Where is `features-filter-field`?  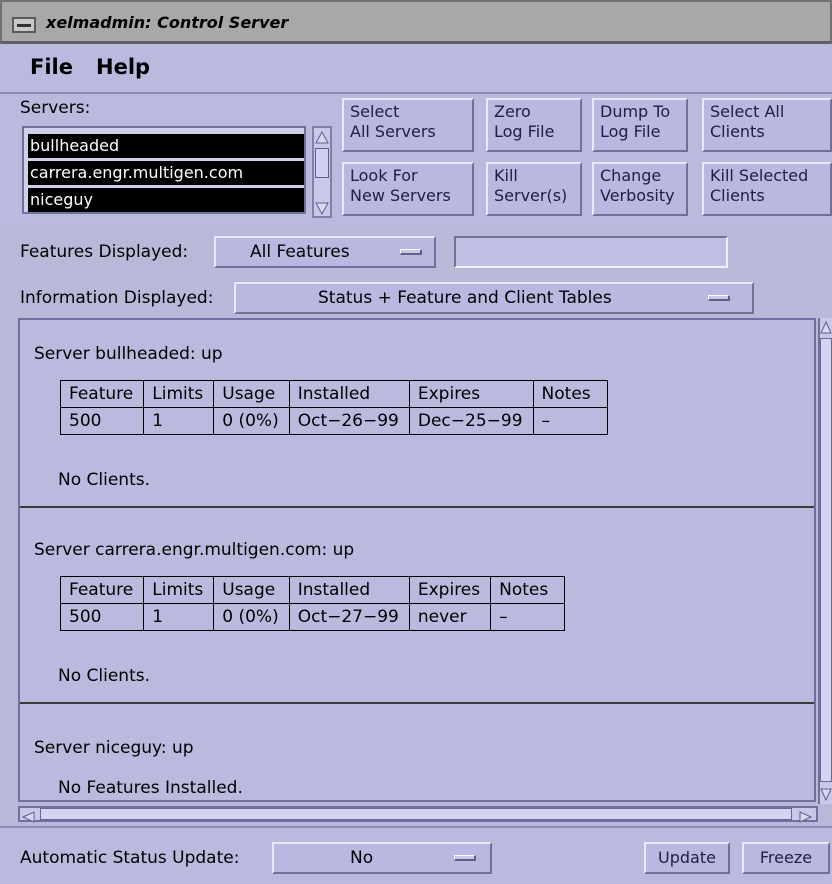 features-filter-field is located at coordinates (591, 252).